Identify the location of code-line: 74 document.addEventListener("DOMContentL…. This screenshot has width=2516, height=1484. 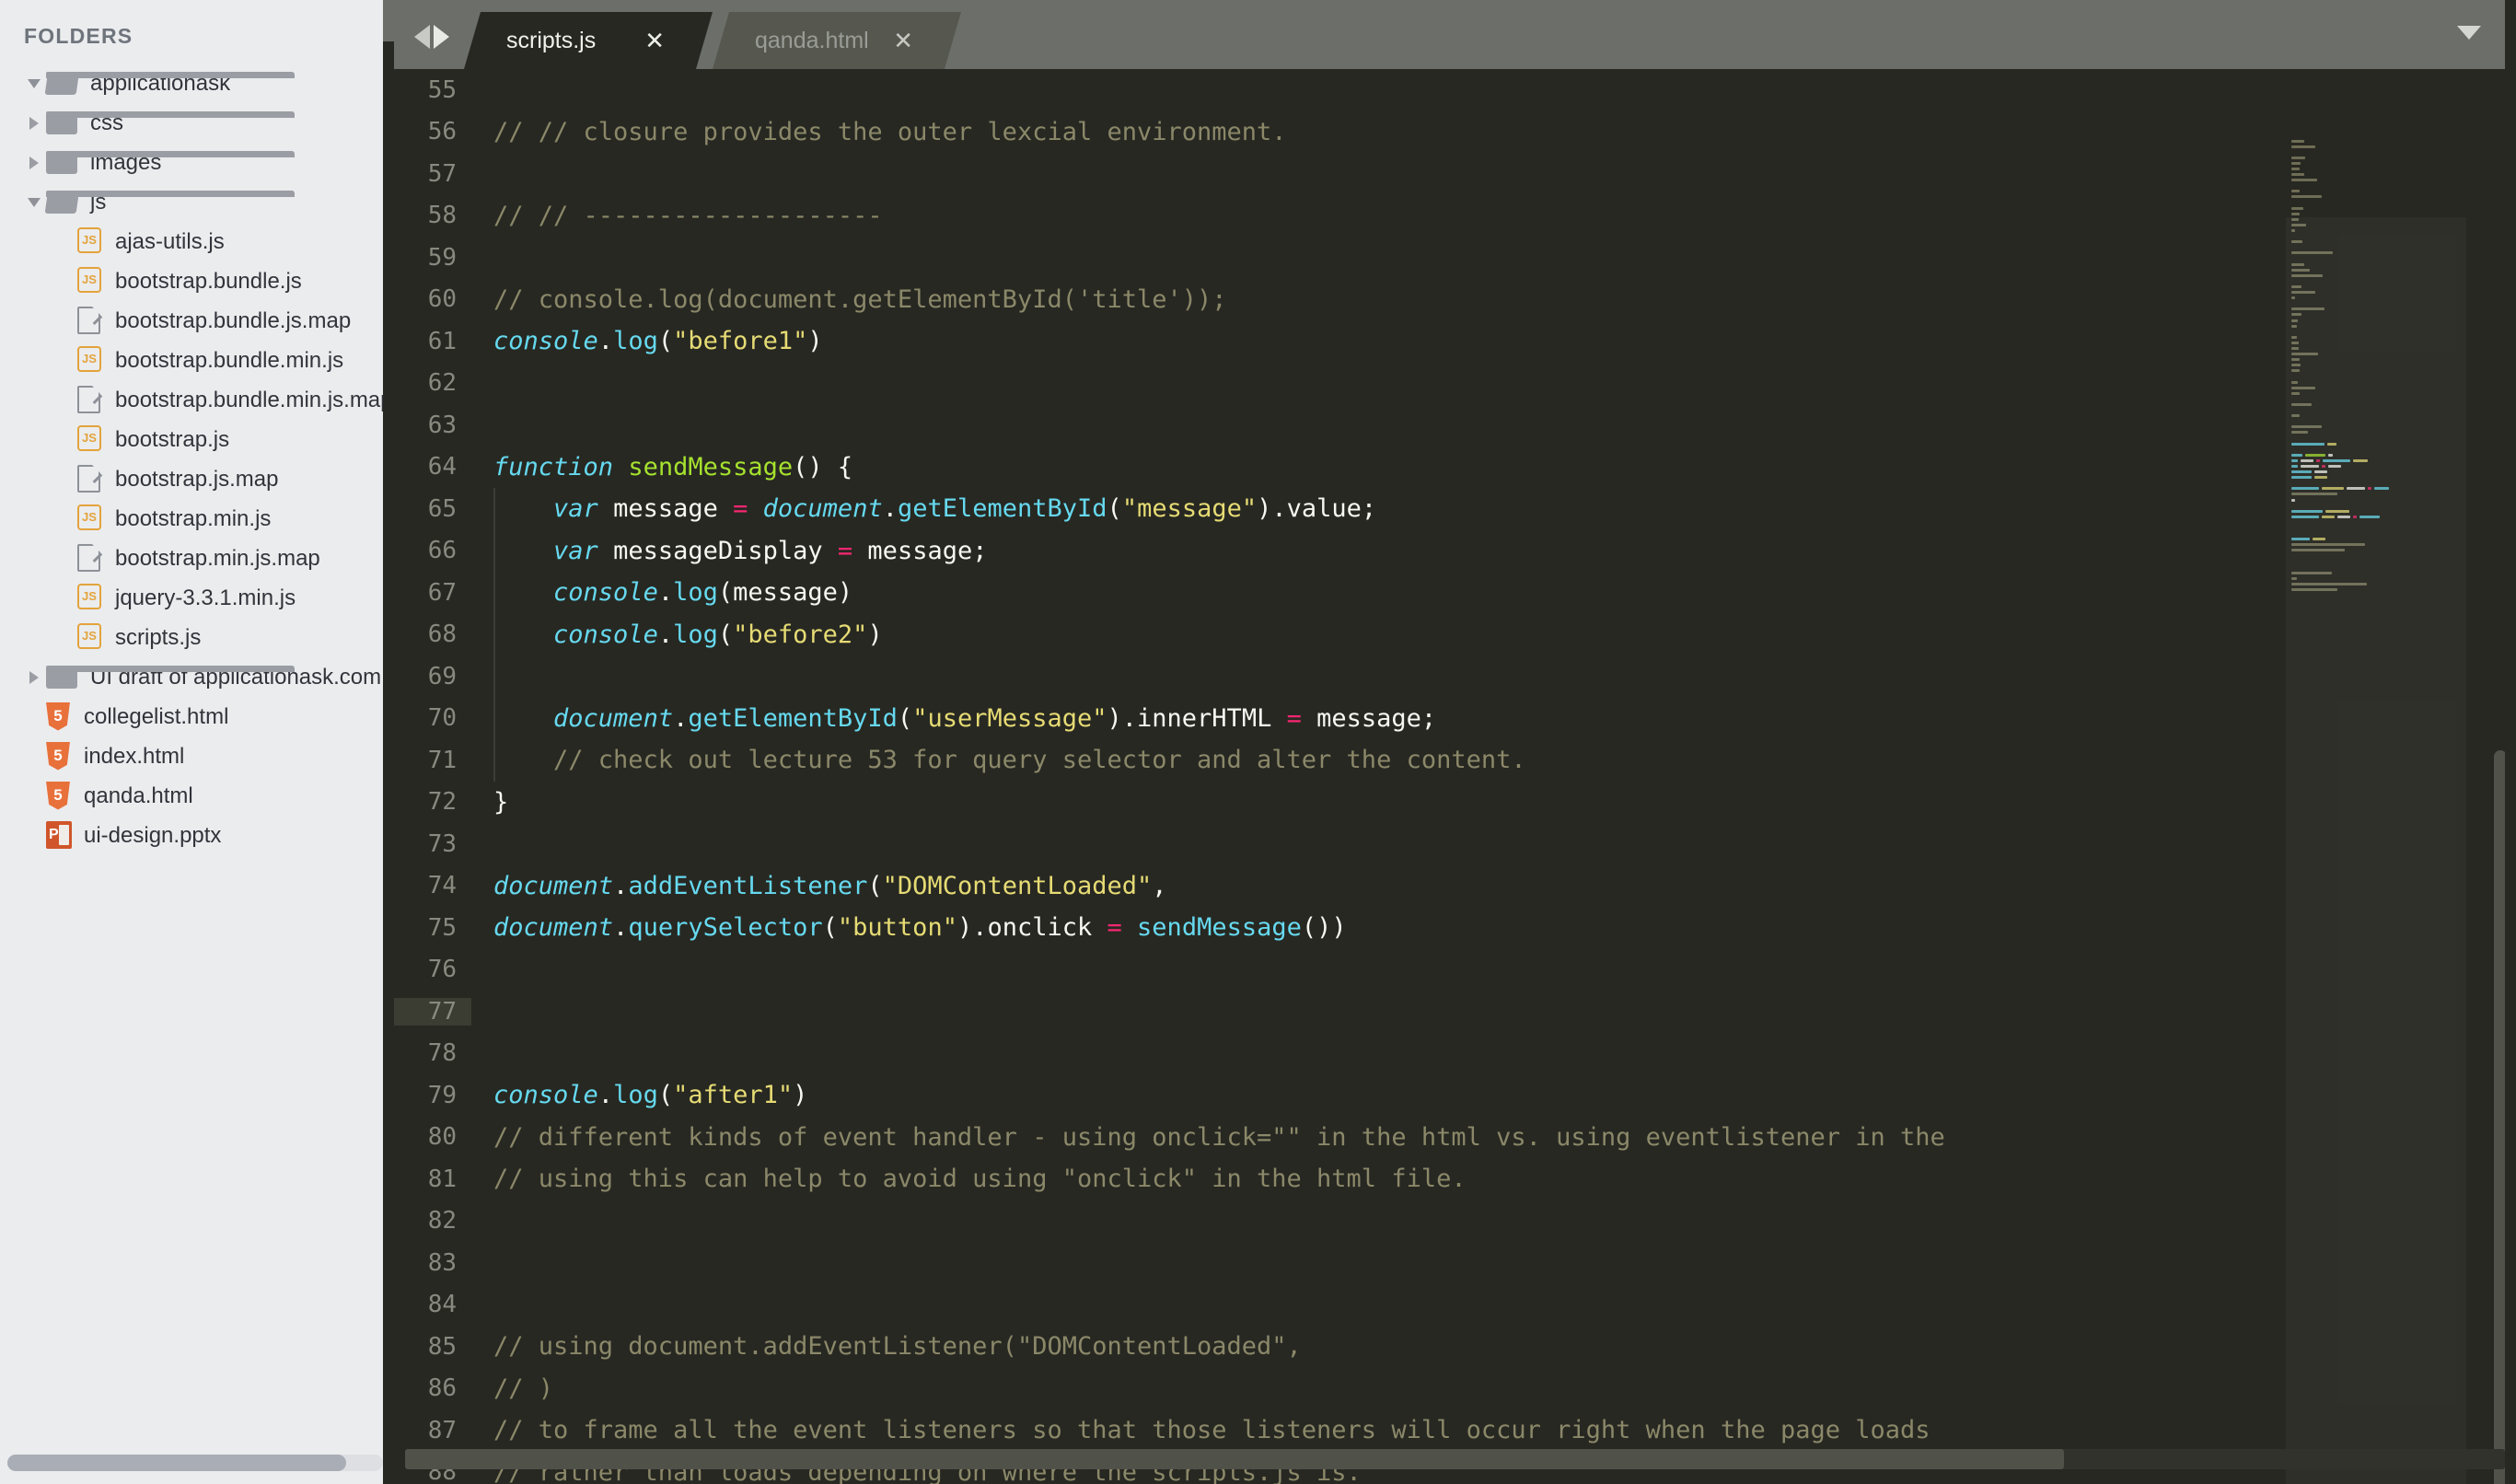
(1455, 886).